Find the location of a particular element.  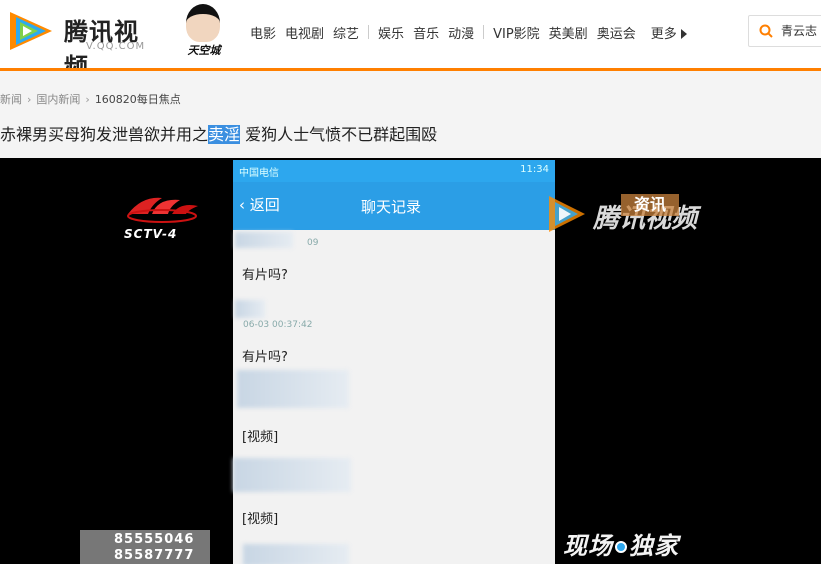

promo-banner: 天空城 is located at coordinates (204, 32).